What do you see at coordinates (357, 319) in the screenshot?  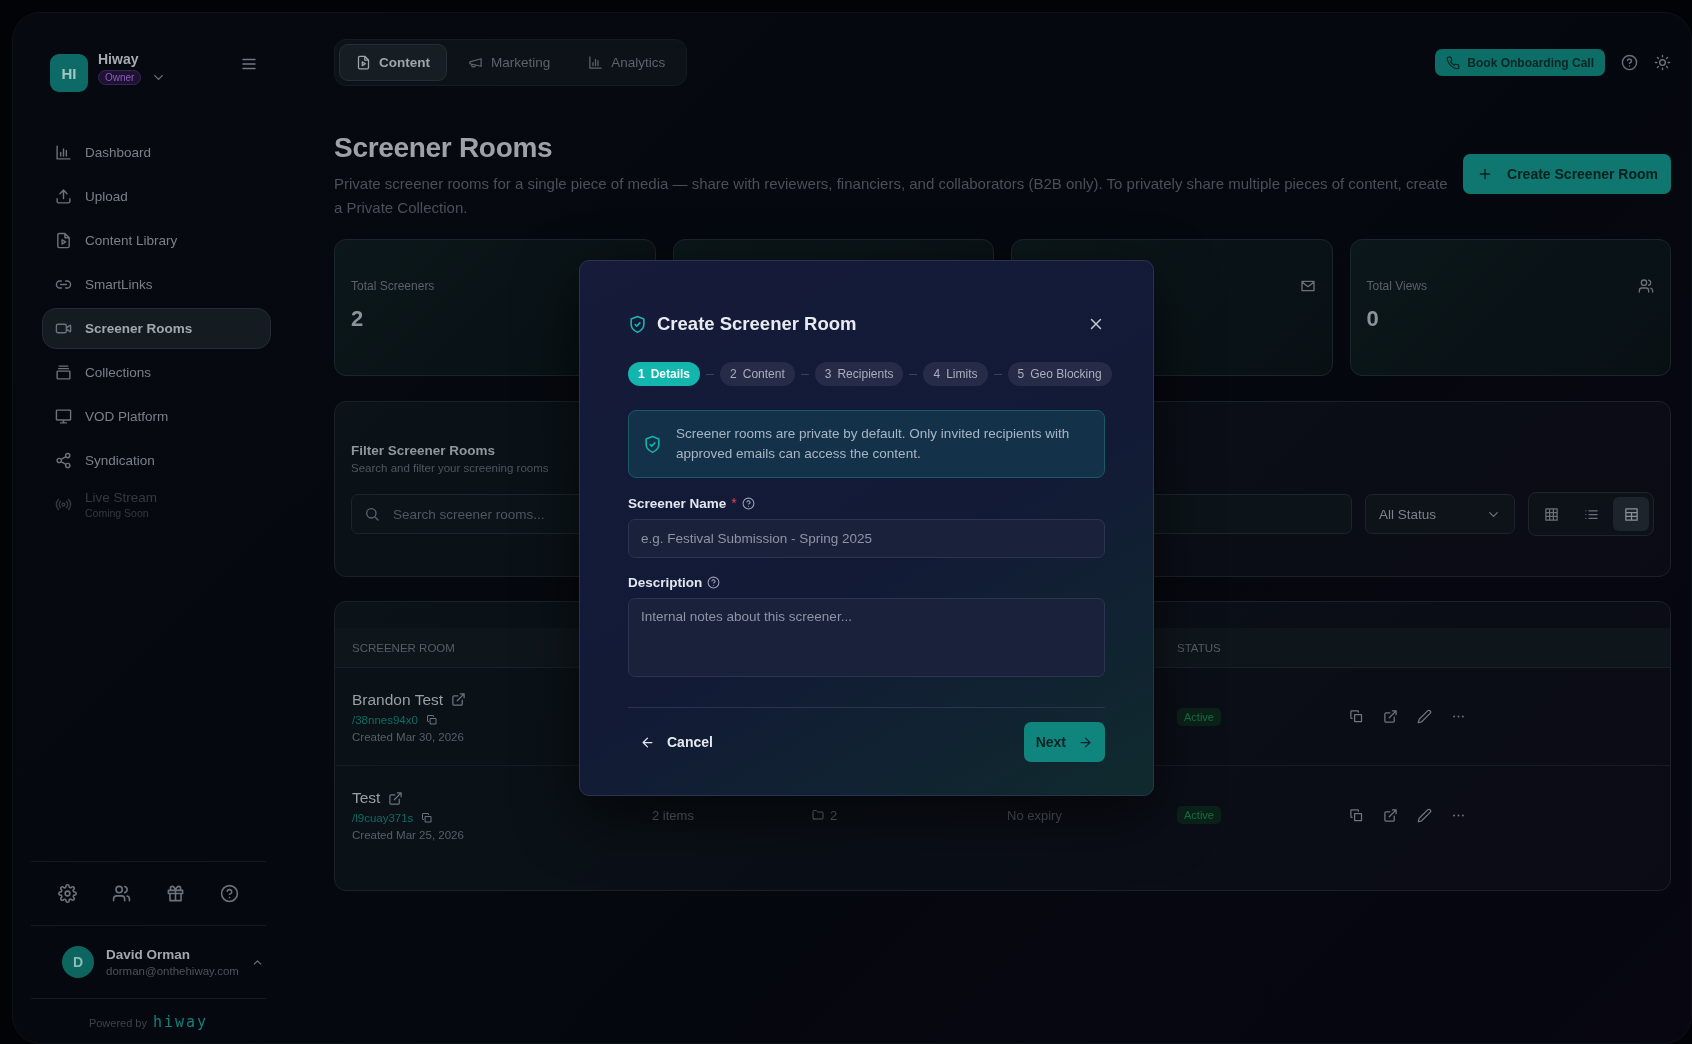 I see `stat-value: 2` at bounding box center [357, 319].